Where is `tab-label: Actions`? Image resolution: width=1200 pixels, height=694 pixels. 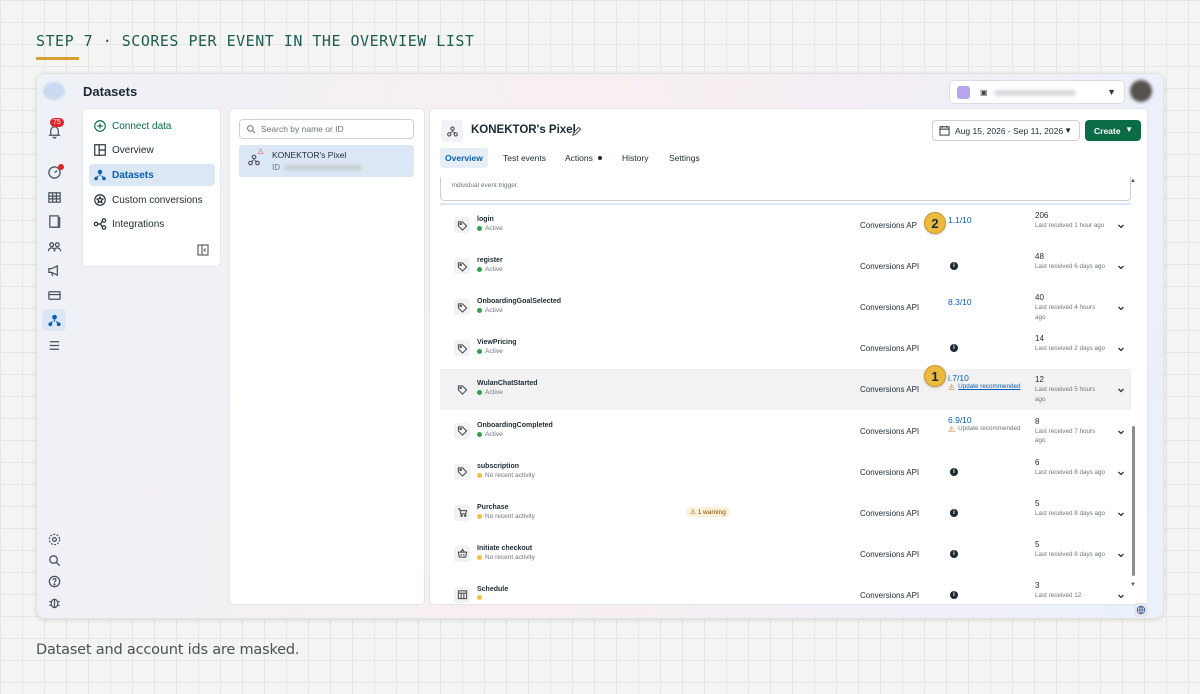
tab-label: Actions is located at coordinates (579, 158).